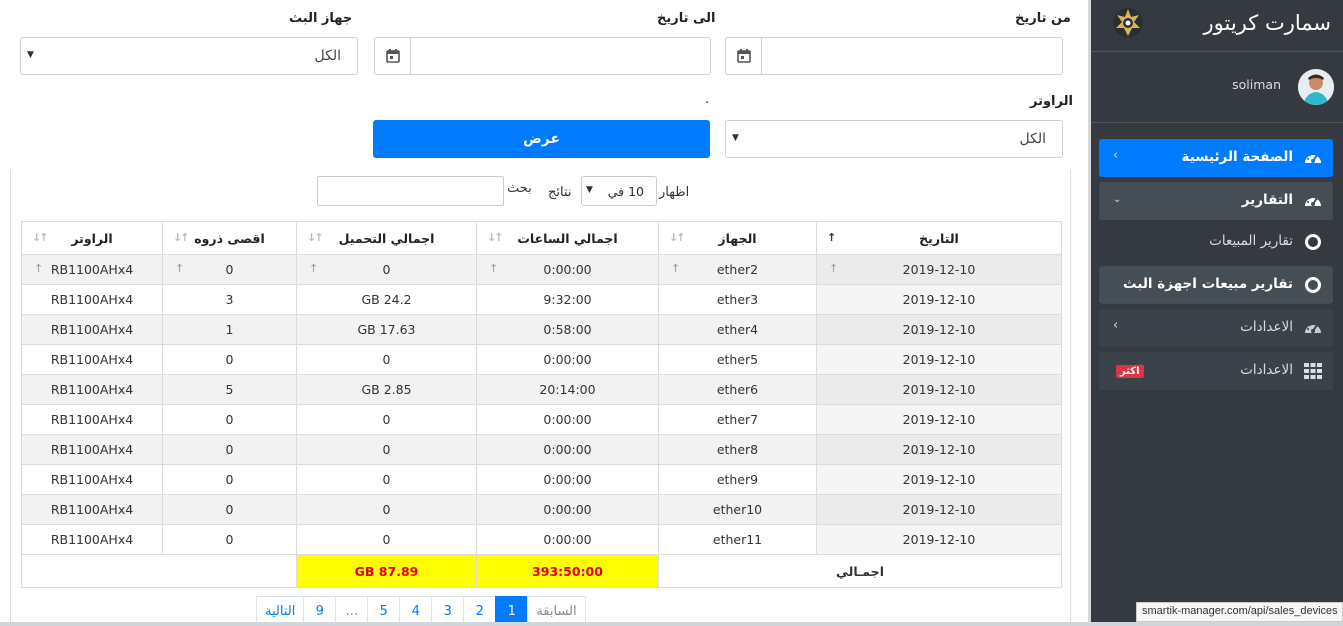 This screenshot has height=626, width=1343. Describe the element at coordinates (1216, 300) in the screenshot. I see `sidebar-divider` at that location.